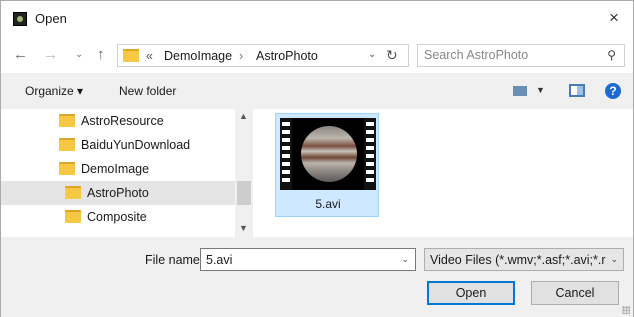  Describe the element at coordinates (219, 260) in the screenshot. I see `file-name-value: 5.avi` at that location.